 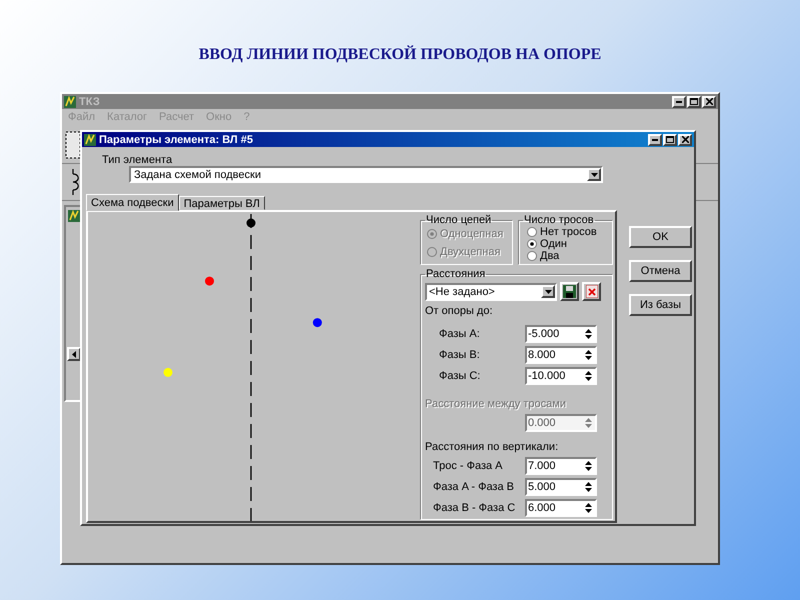 I want to click on minimize-button, so click(x=655, y=140).